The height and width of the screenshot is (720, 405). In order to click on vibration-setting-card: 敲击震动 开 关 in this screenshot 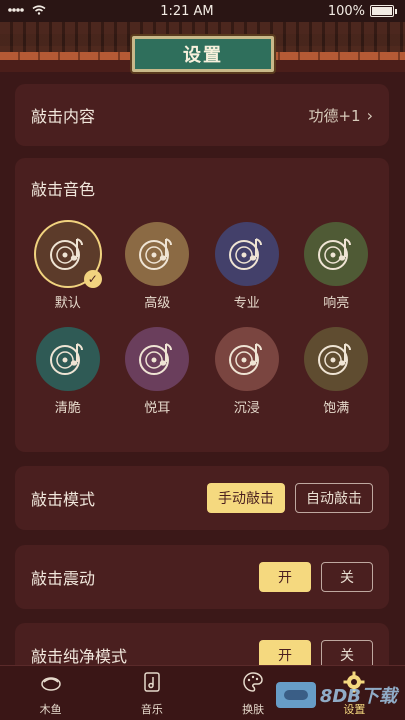, I will do `click(202, 577)`.